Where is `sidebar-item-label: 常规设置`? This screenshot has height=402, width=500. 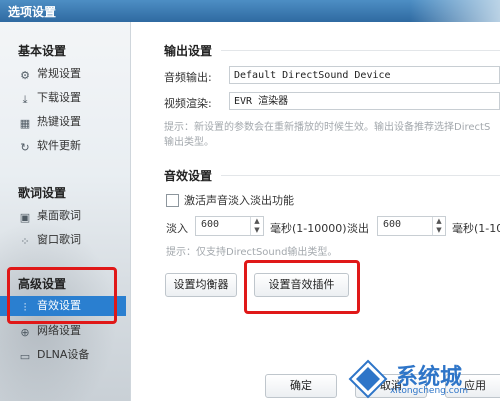 sidebar-item-label: 常规设置 is located at coordinates (59, 73).